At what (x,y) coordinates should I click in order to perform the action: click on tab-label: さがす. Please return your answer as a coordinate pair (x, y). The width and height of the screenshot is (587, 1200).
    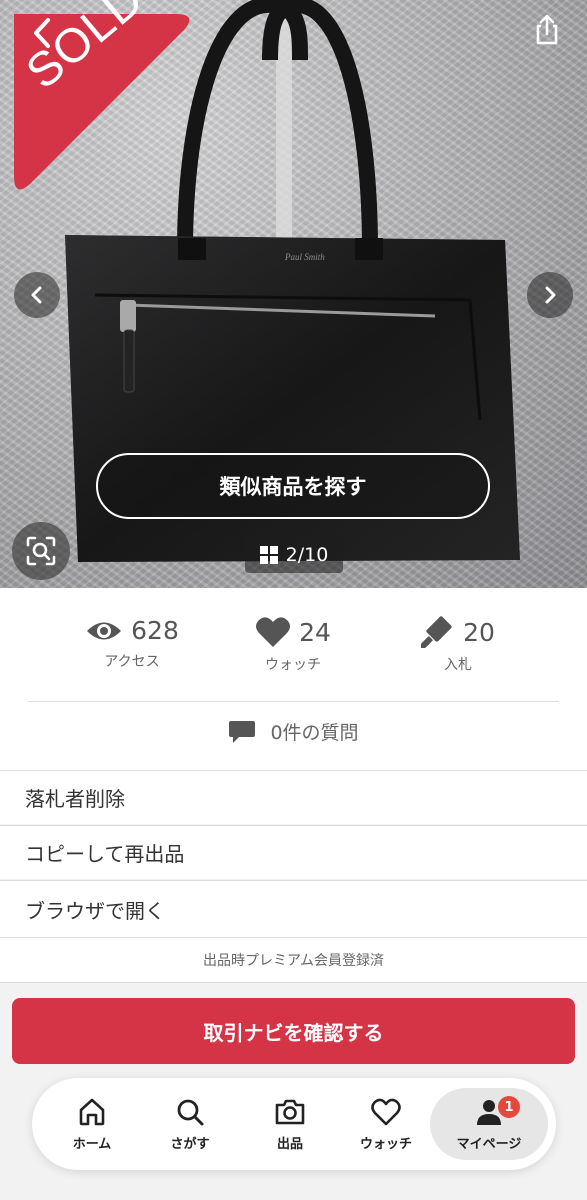
    Looking at the image, I should click on (190, 1144).